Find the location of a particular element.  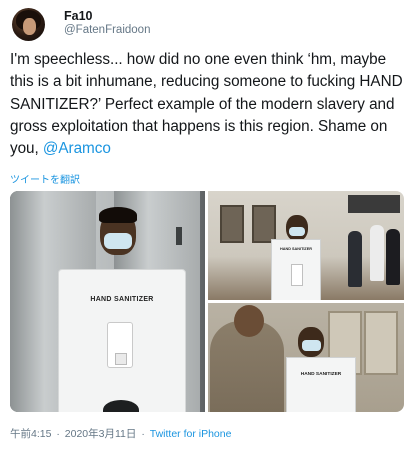

avatar-face is located at coordinates (29, 26).